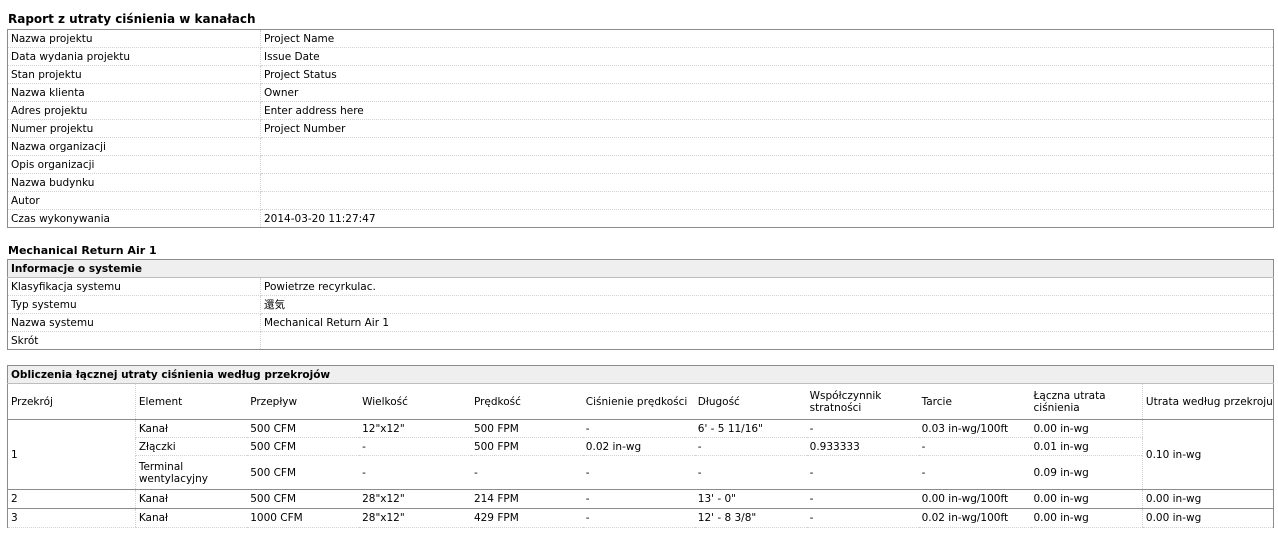  What do you see at coordinates (526, 401) in the screenshot?
I see `col-velocity: Prędkość` at bounding box center [526, 401].